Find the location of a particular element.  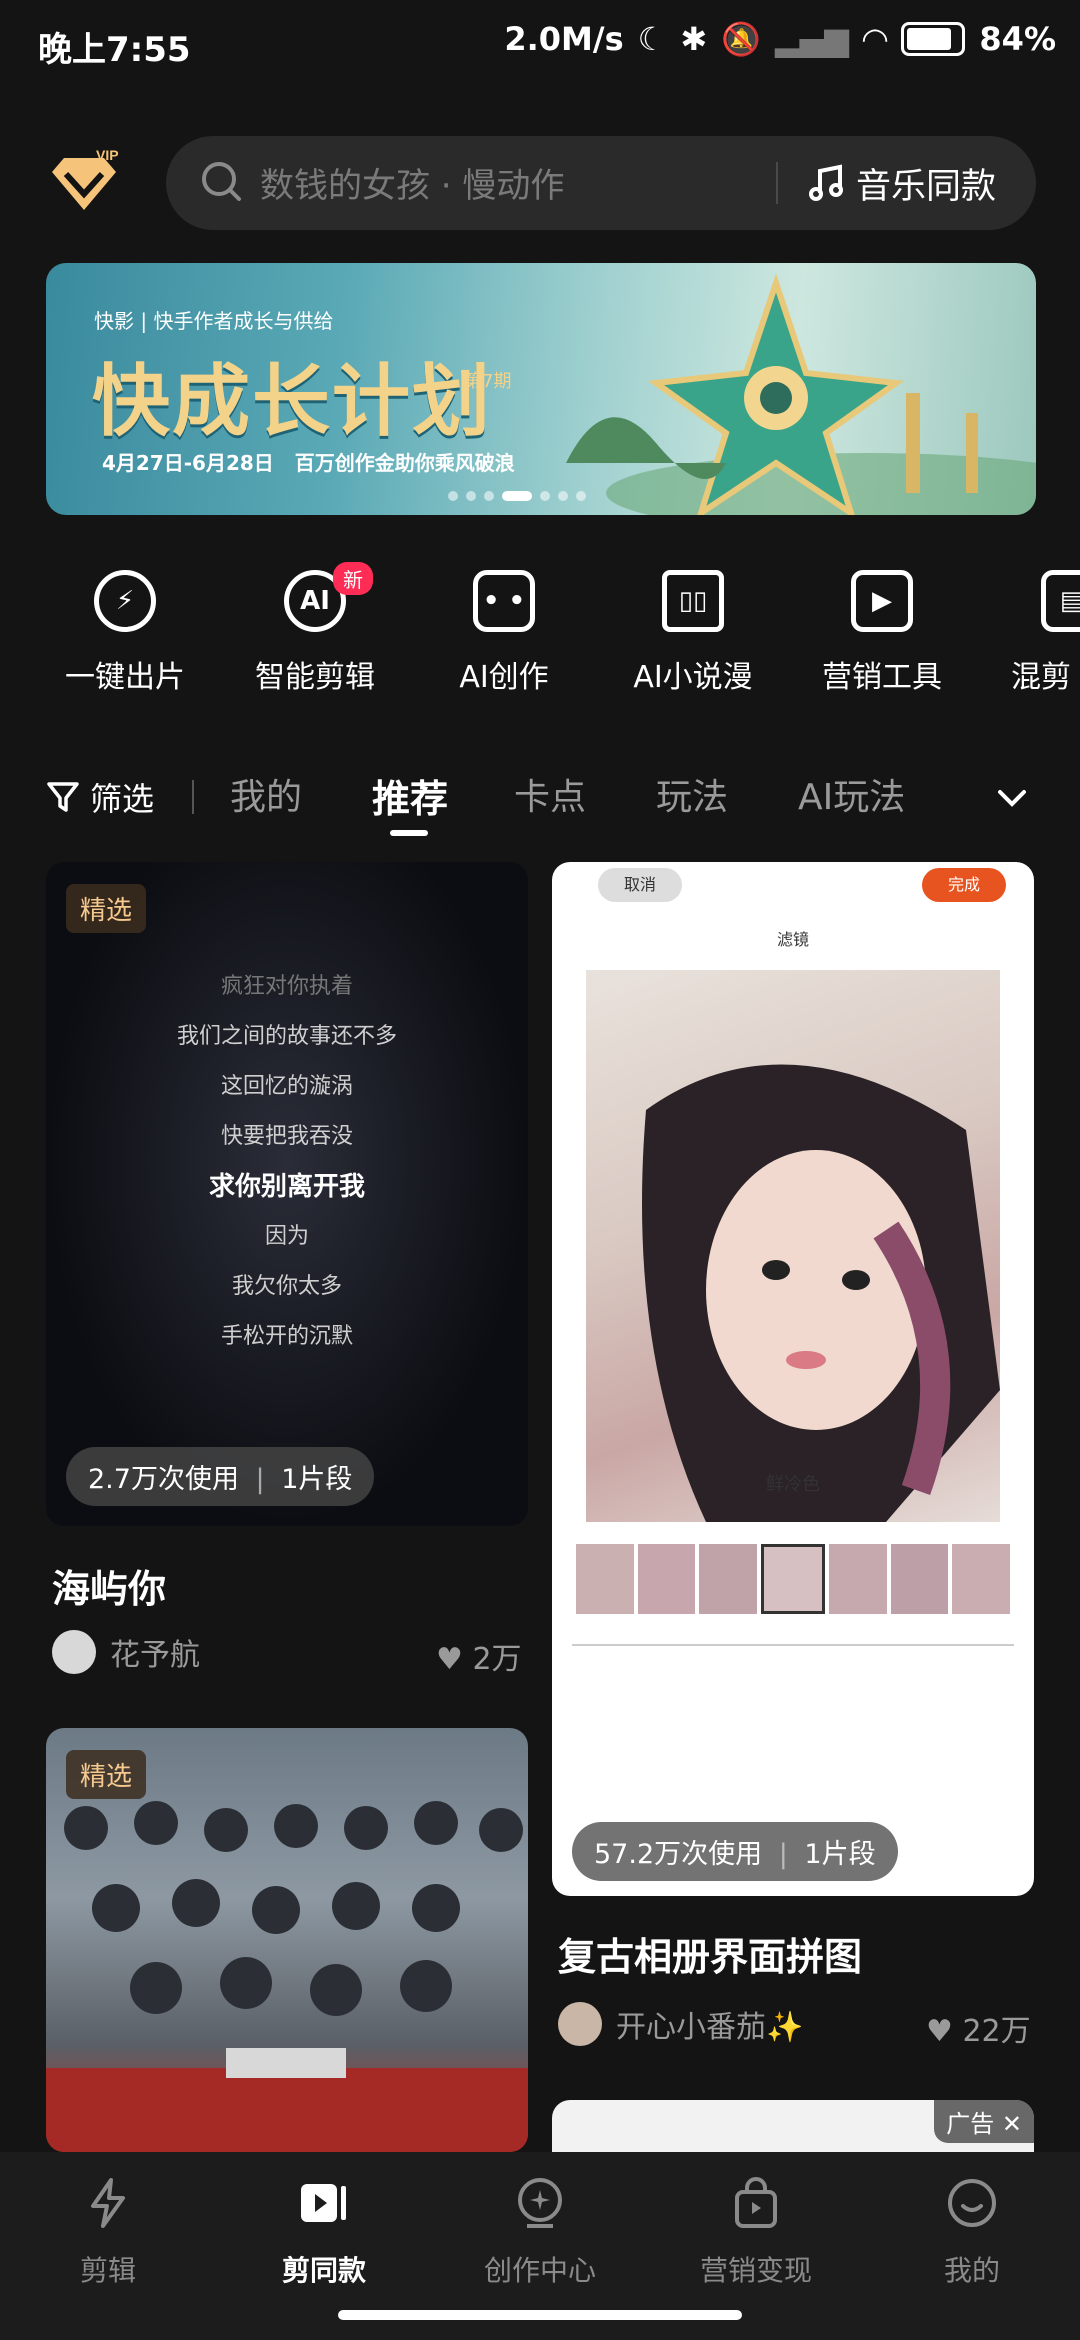

tab-divider is located at coordinates (193, 797).